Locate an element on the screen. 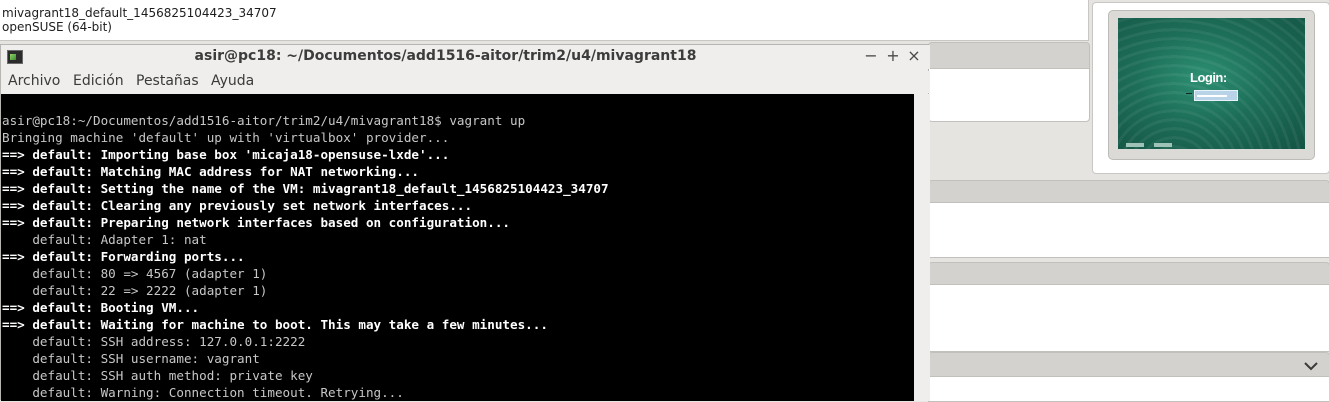  details-panel-header-display is located at coordinates (1128, 274).